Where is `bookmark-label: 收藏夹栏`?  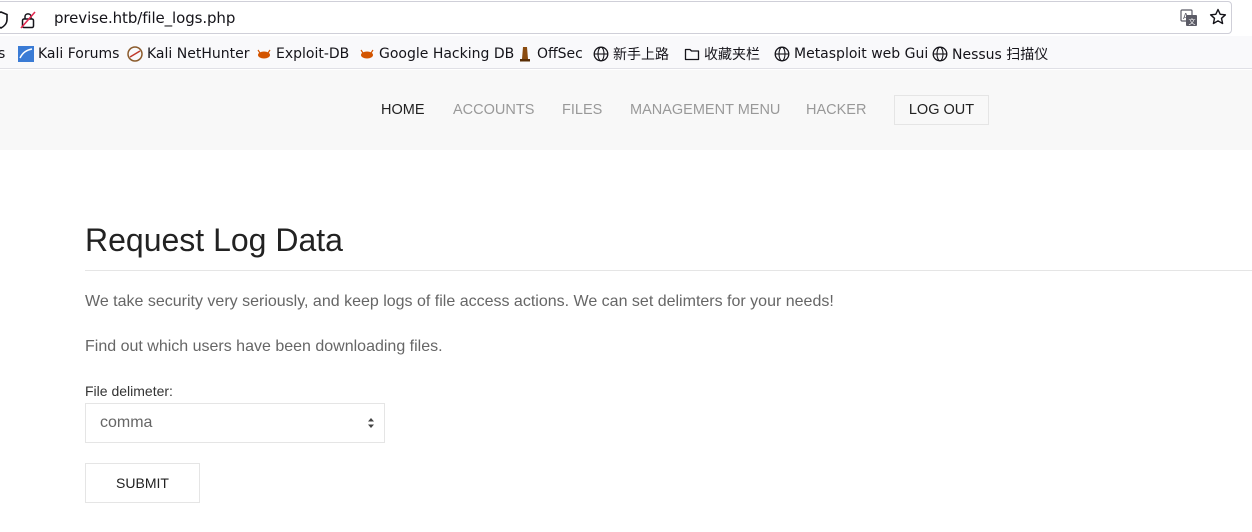
bookmark-label: 收藏夹栏 is located at coordinates (732, 55).